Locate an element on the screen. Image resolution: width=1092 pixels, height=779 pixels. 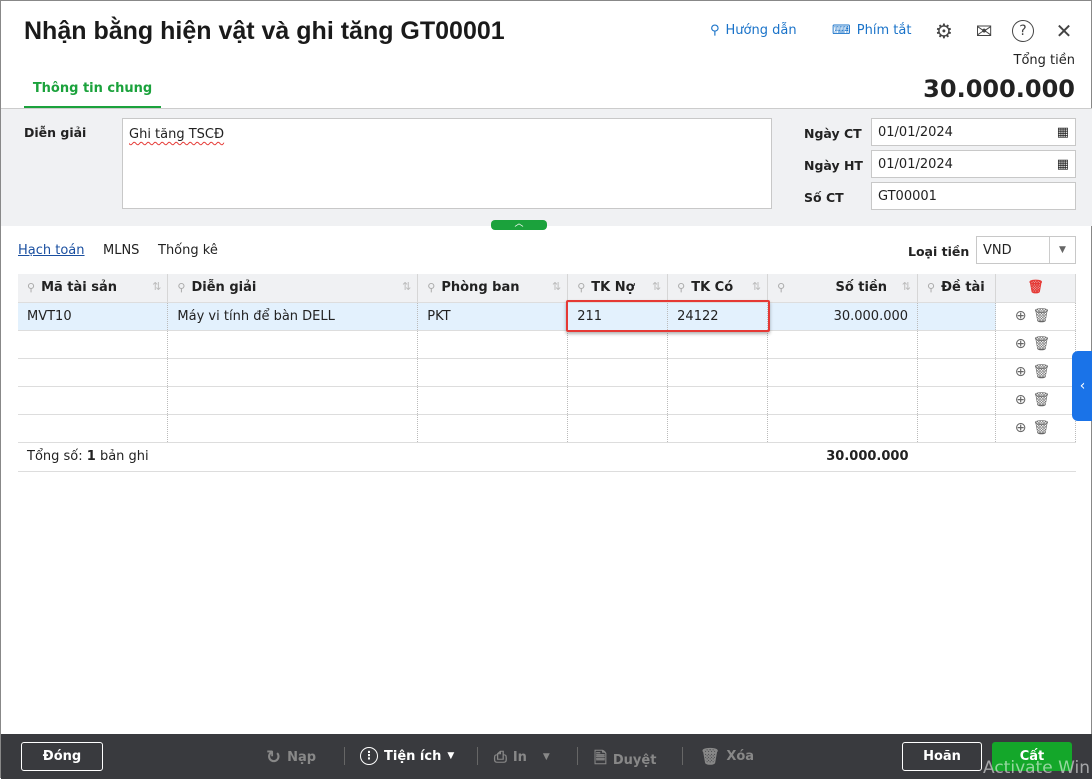
col-asset-code: ⚲ Mã tài sản ⇅ is located at coordinates (93, 288).